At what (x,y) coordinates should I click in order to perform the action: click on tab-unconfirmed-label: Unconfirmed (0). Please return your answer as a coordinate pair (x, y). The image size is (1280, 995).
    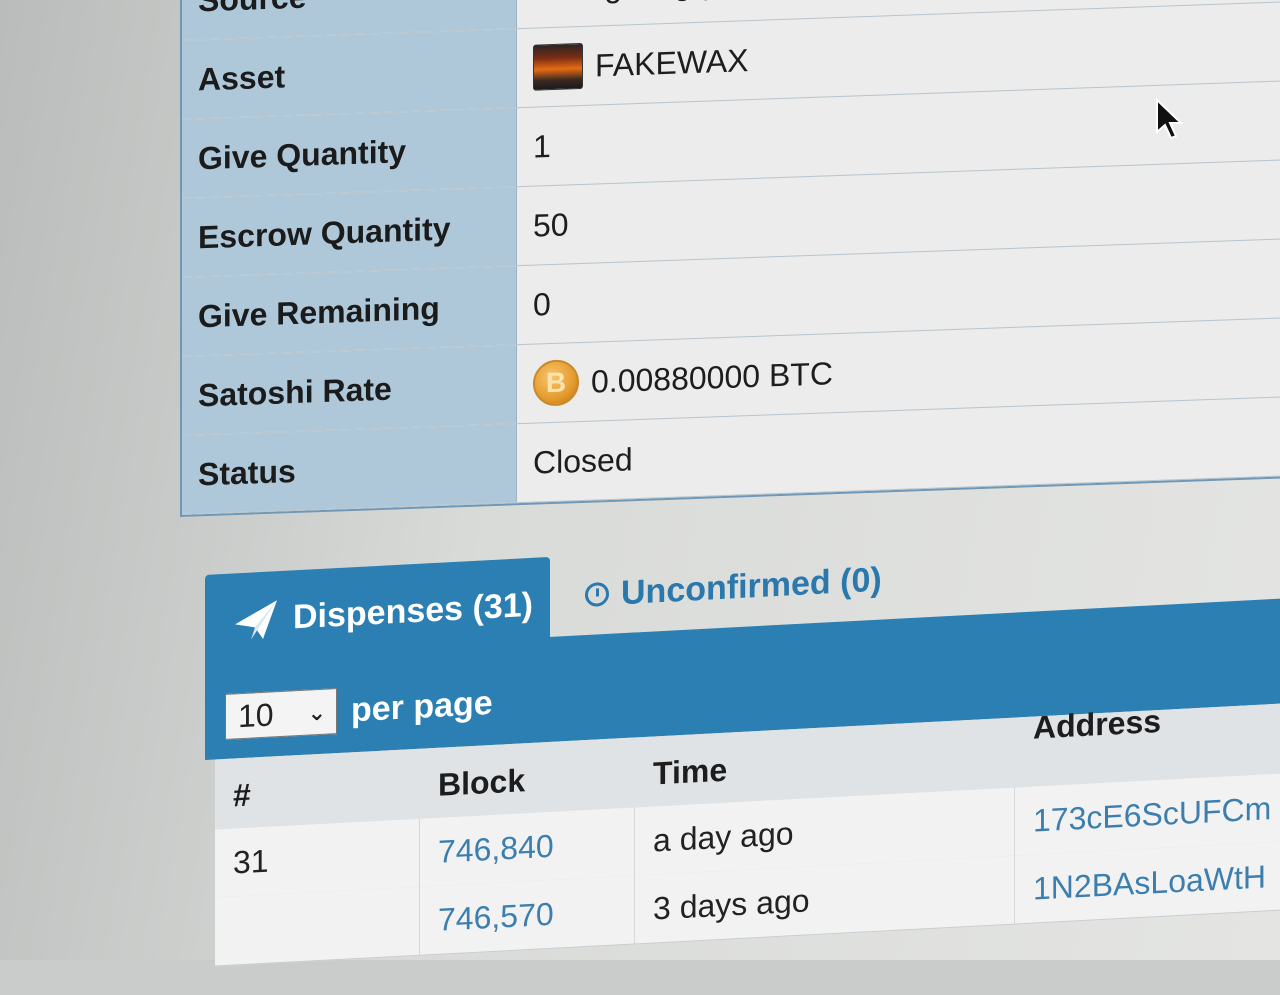
    Looking at the image, I should click on (751, 586).